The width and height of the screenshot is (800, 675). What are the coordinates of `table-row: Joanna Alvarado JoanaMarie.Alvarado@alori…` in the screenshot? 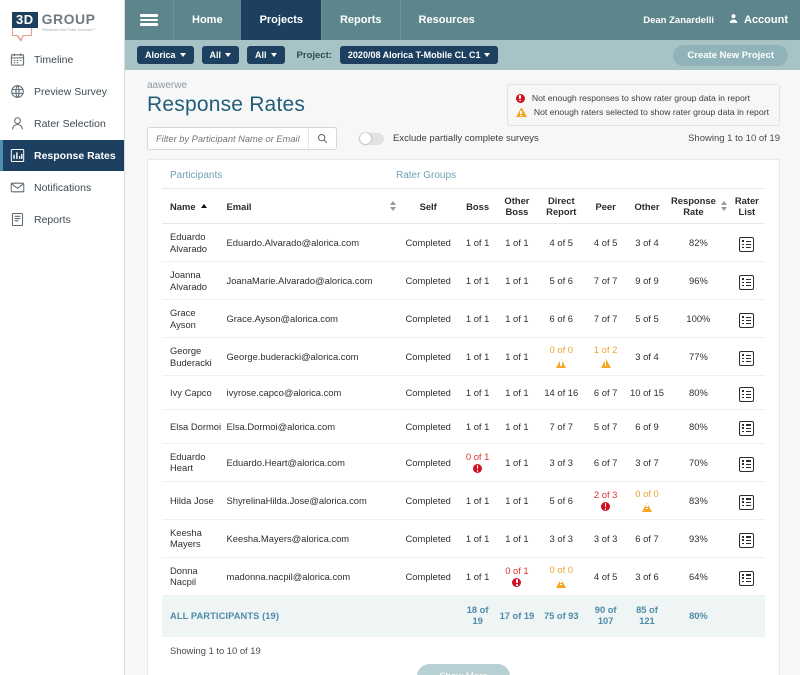 It's located at (463, 280).